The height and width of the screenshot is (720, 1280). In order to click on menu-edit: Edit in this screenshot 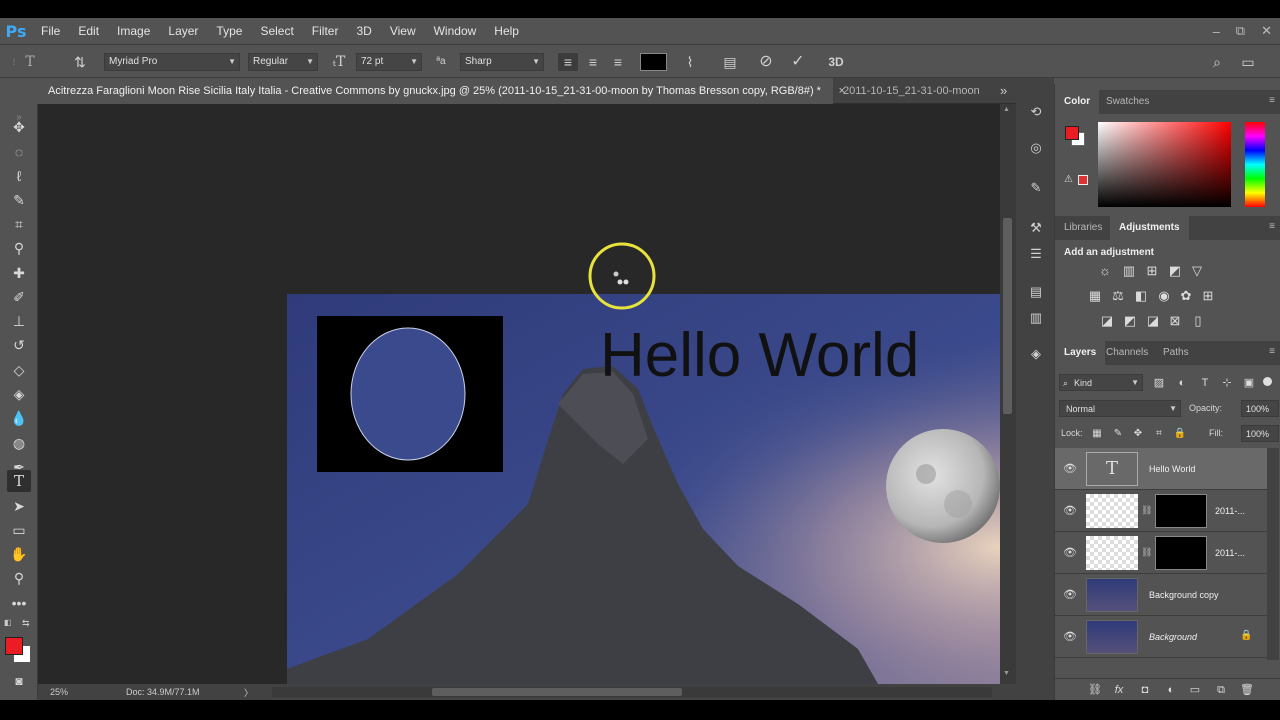, I will do `click(88, 31)`.